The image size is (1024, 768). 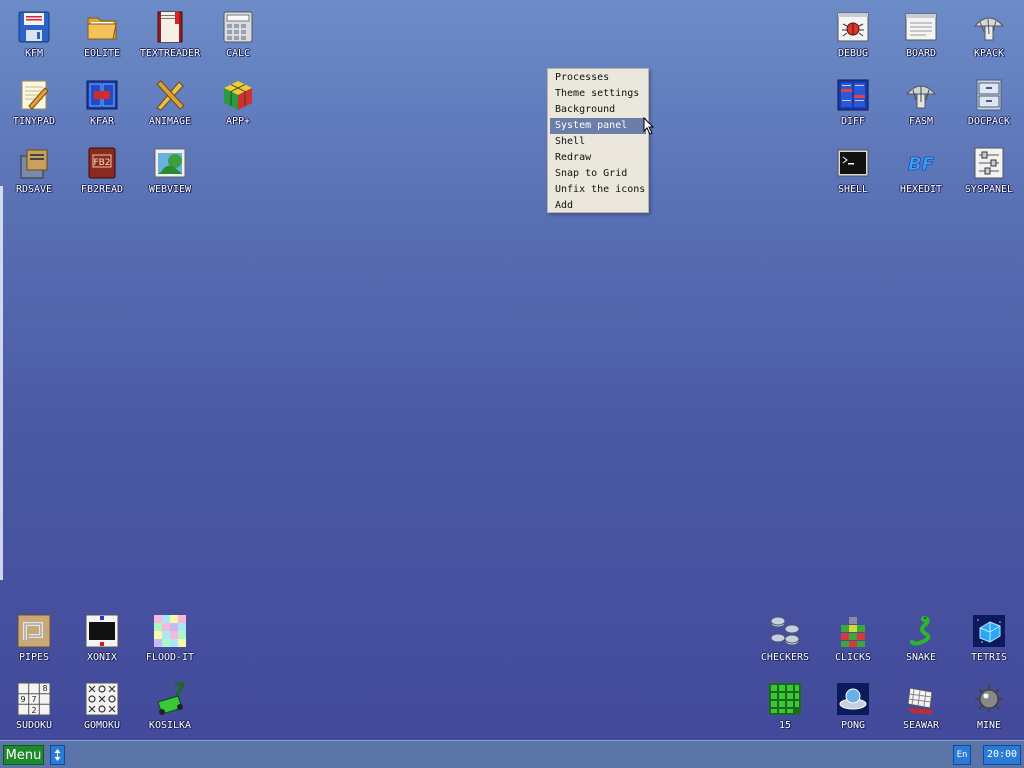 I want to click on desktop-icon-kosilka: KOSILKA, so click(x=170, y=706).